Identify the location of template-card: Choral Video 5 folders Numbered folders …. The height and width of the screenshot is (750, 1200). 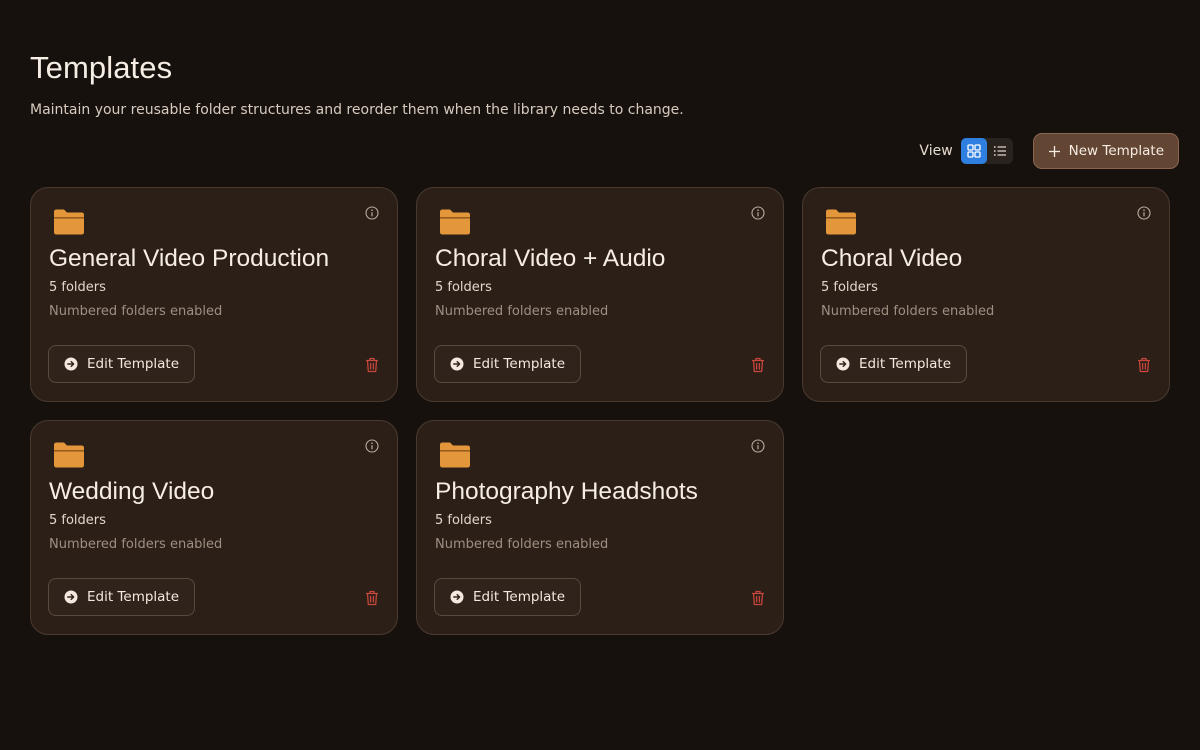
(986, 294).